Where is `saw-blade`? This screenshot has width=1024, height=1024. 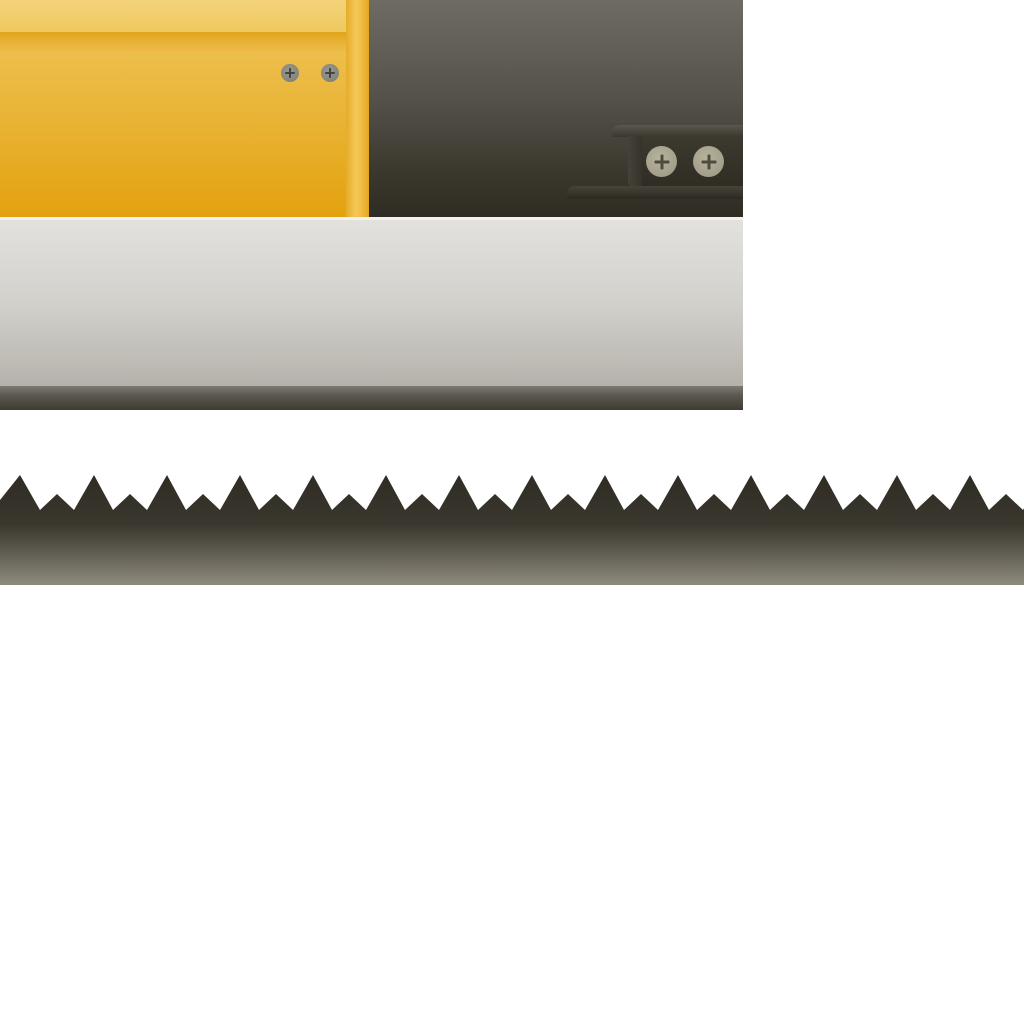
saw-blade is located at coordinates (512, 530).